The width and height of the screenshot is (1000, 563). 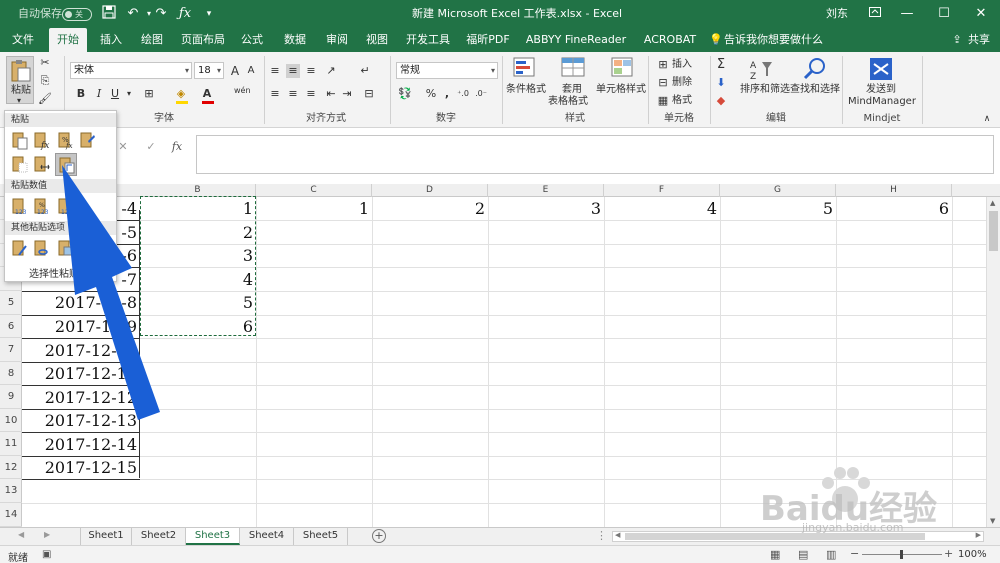 I want to click on tab-home: 开始, so click(x=68, y=40).